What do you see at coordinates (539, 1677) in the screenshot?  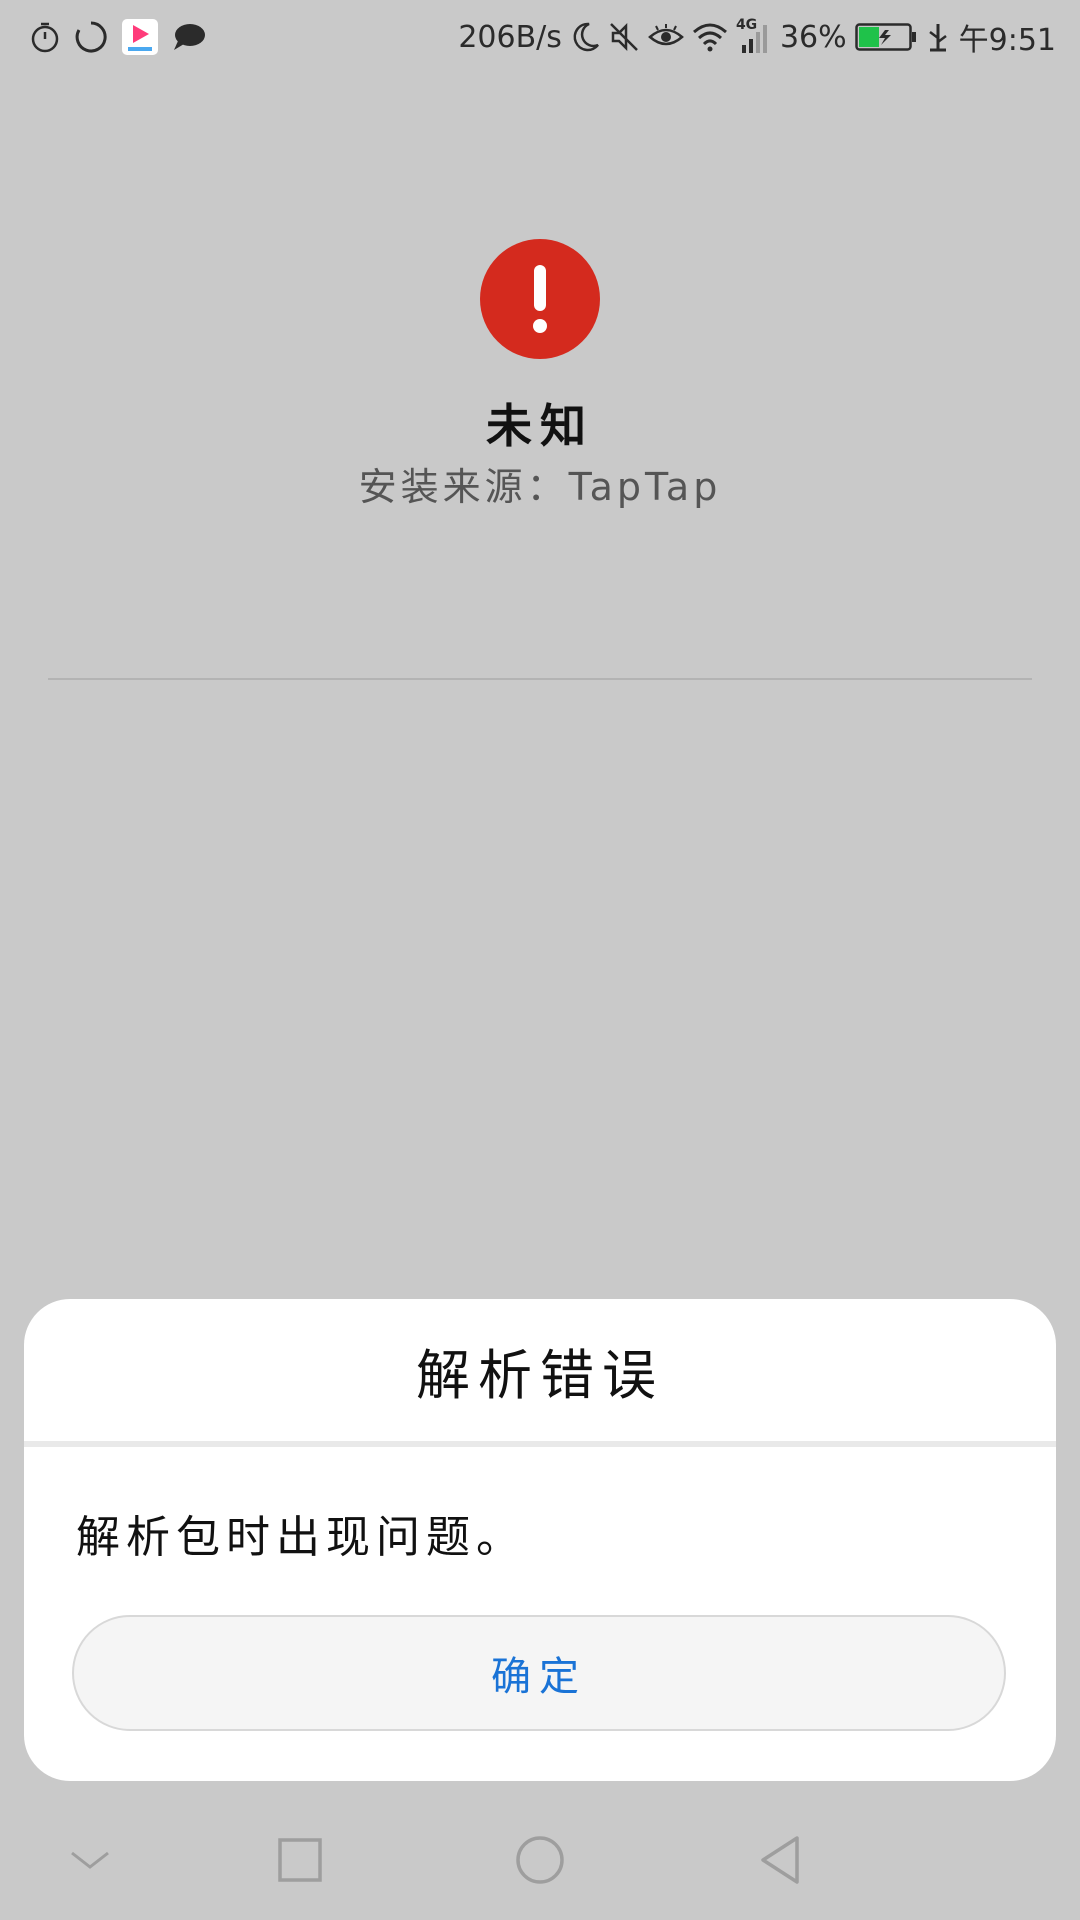 I see `confirm-button-label: 确定` at bounding box center [539, 1677].